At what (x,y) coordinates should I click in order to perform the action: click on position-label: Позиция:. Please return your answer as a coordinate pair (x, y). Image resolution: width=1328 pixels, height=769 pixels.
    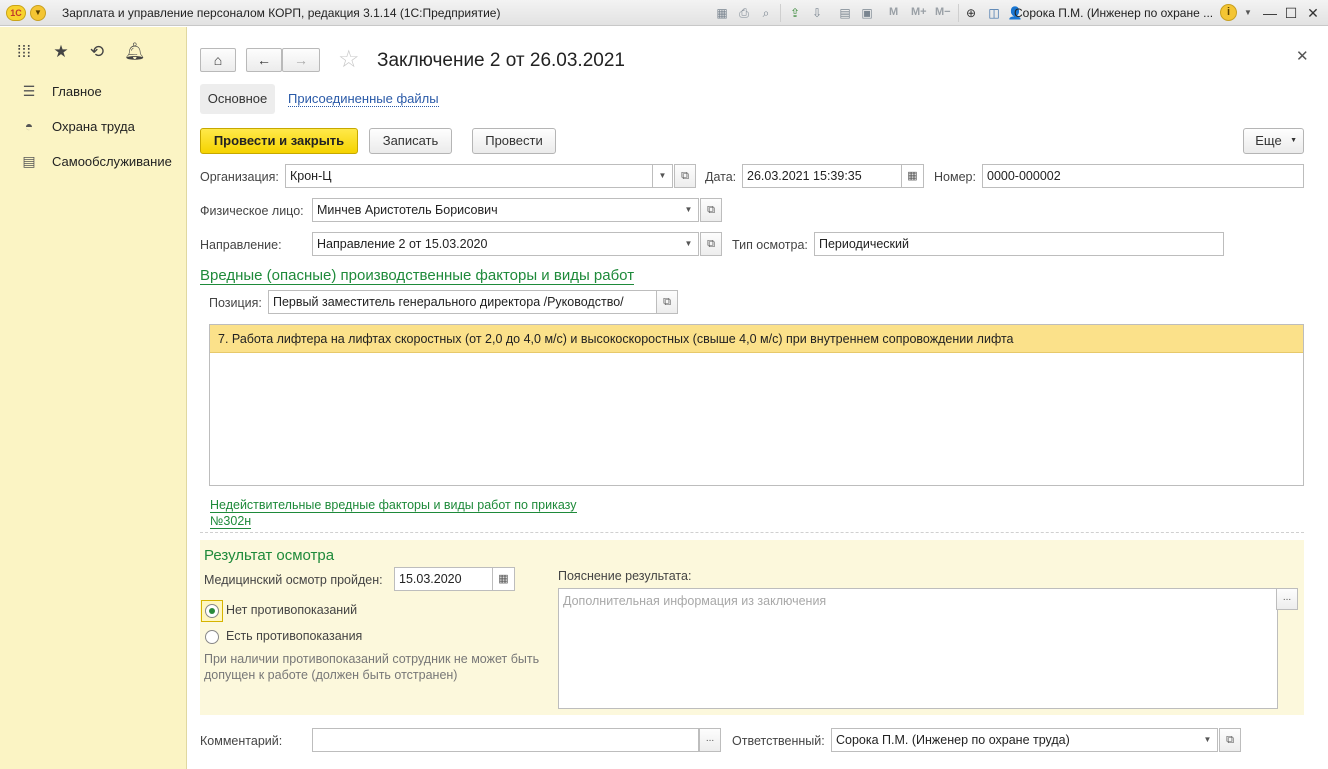
    Looking at the image, I should click on (235, 303).